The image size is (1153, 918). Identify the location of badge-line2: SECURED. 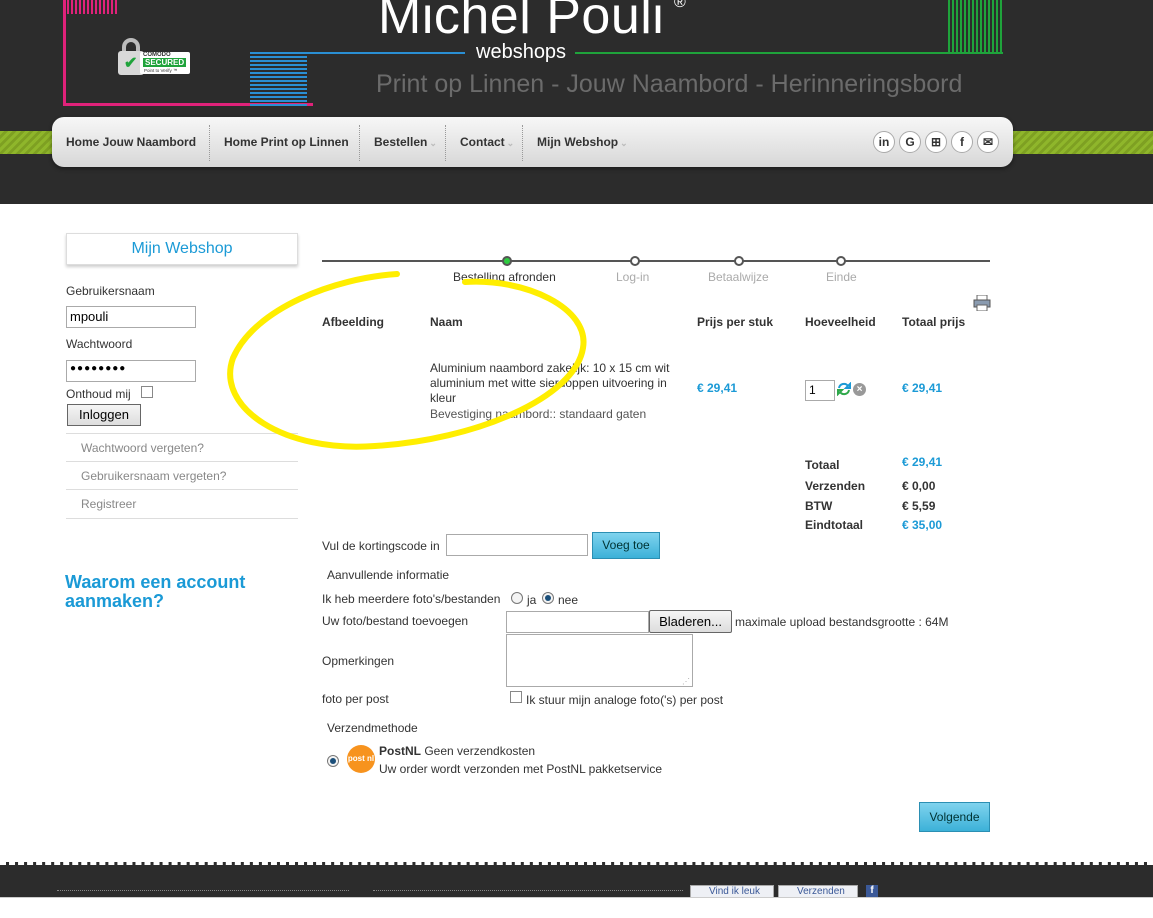
(165, 62).